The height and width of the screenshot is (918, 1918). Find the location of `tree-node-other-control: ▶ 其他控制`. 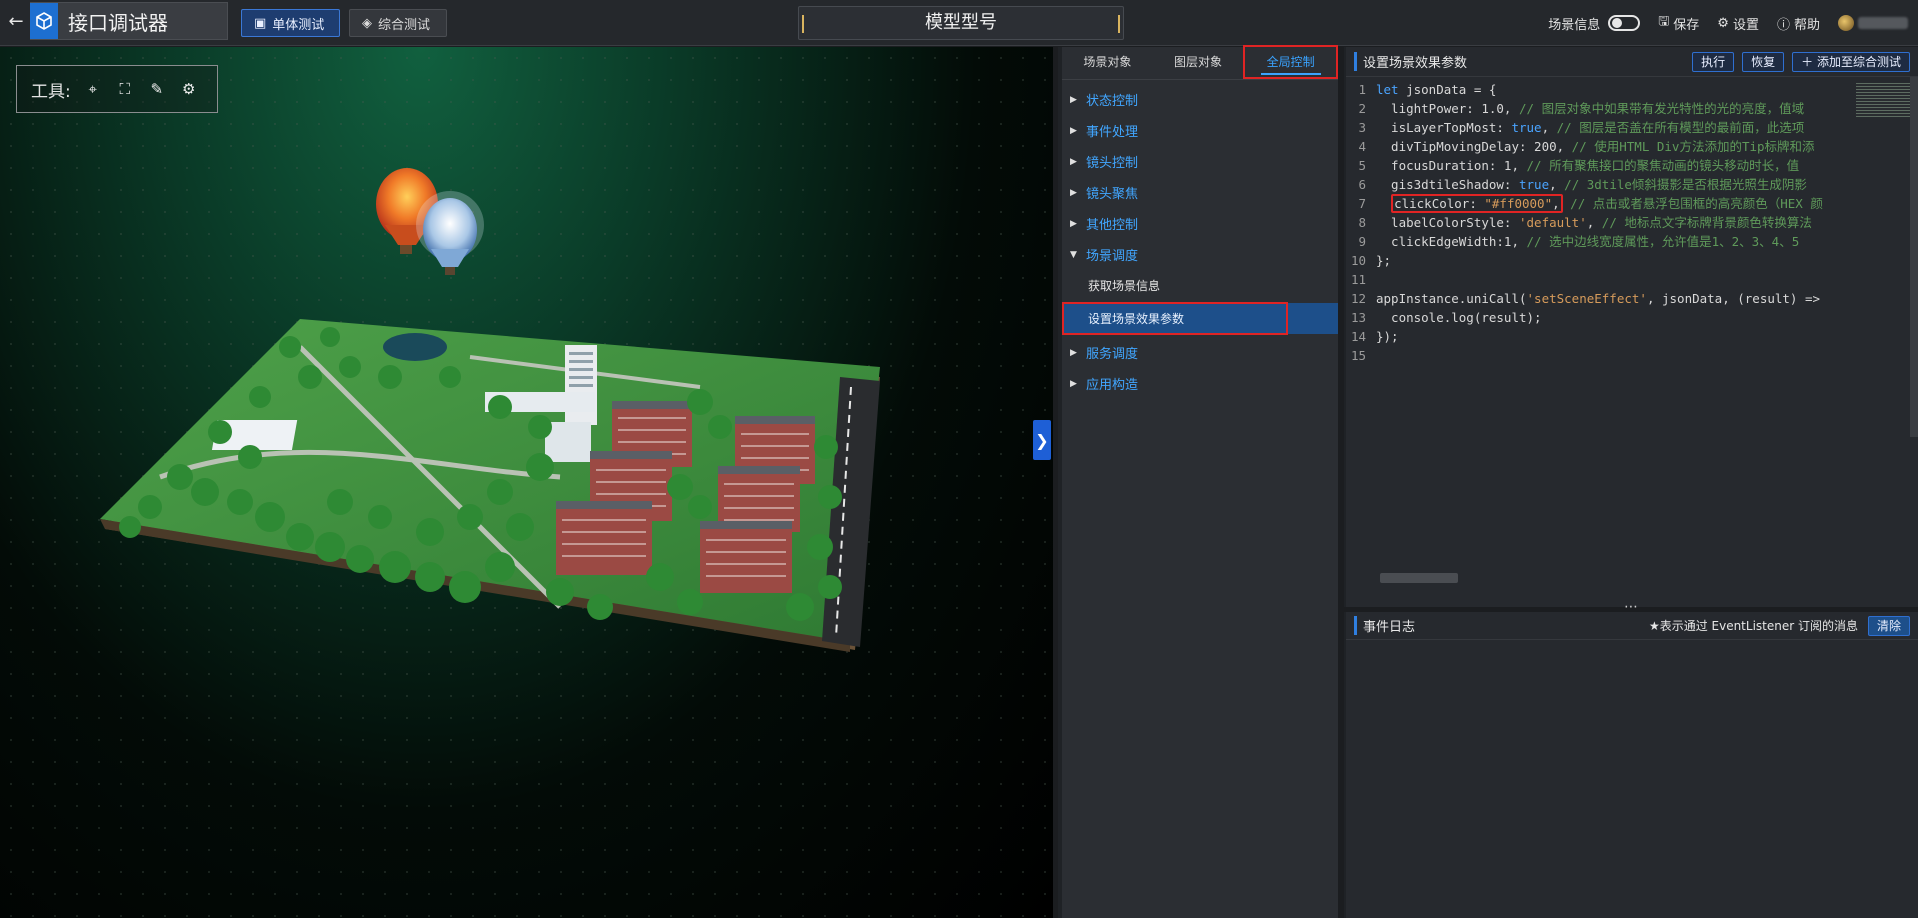

tree-node-other-control: ▶ 其他控制 is located at coordinates (1200, 223).